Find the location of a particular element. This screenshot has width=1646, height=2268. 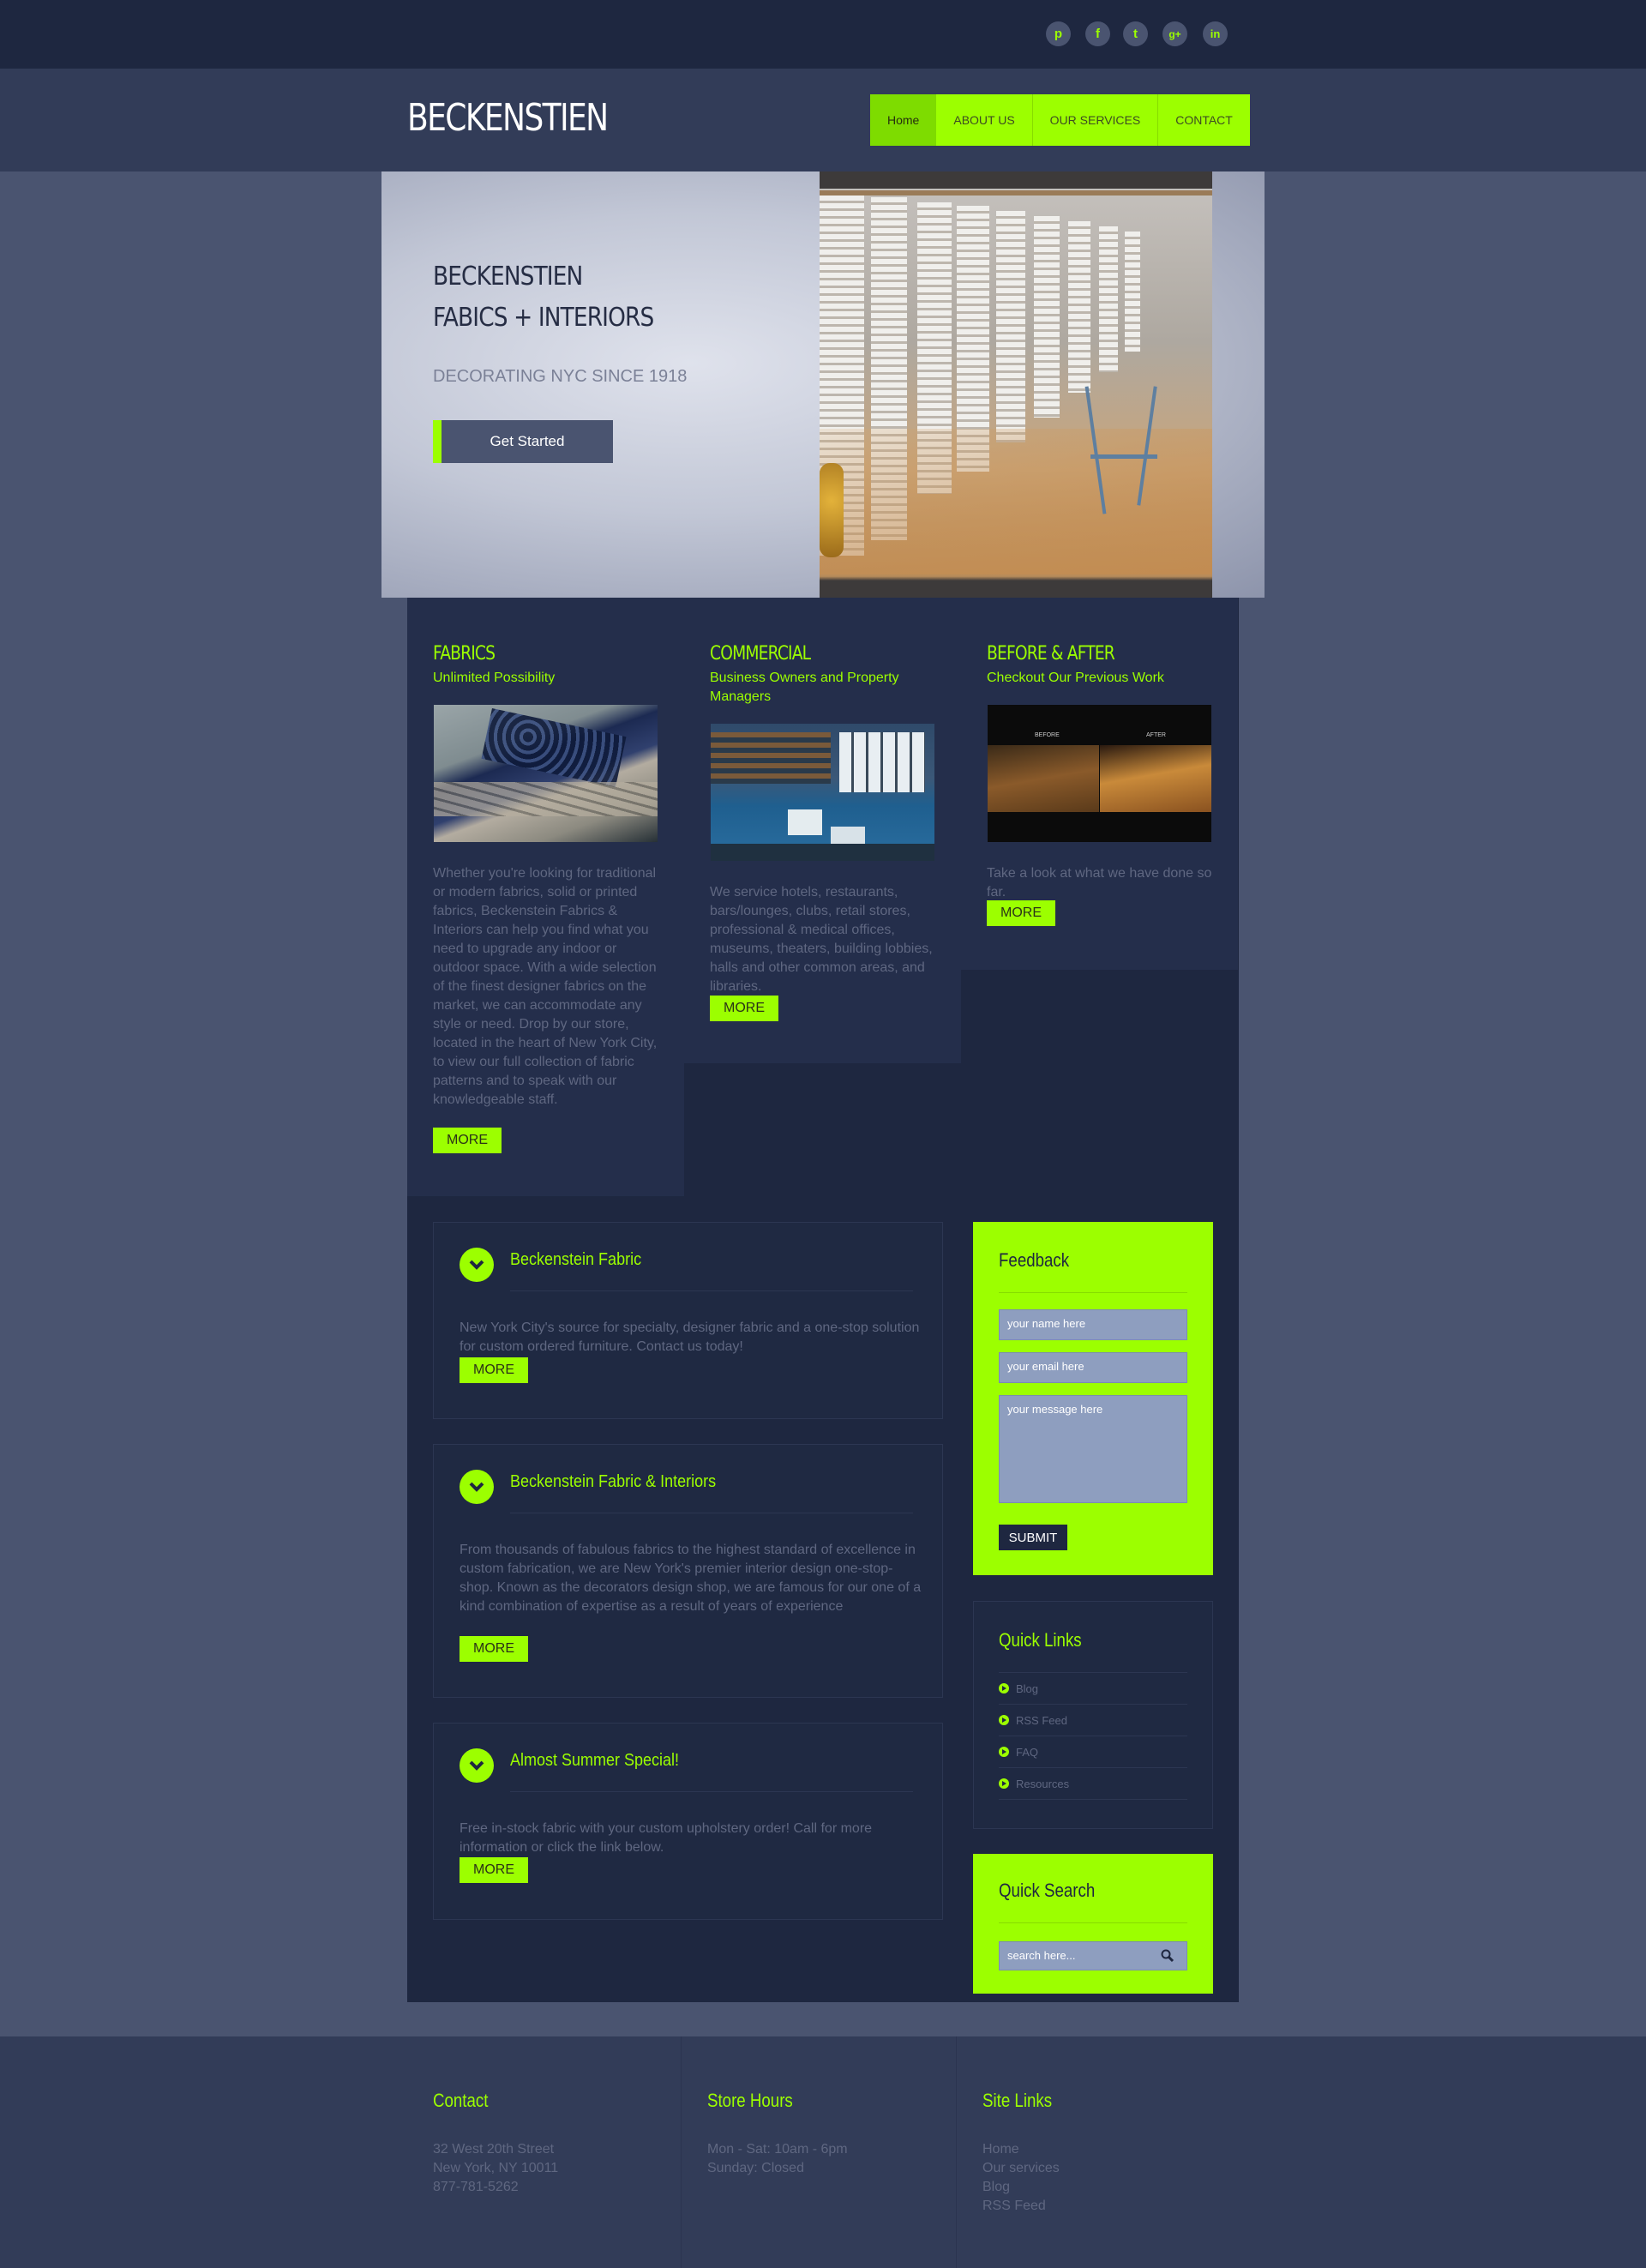

panel-title: Almost Summer Special! is located at coordinates (594, 1761).